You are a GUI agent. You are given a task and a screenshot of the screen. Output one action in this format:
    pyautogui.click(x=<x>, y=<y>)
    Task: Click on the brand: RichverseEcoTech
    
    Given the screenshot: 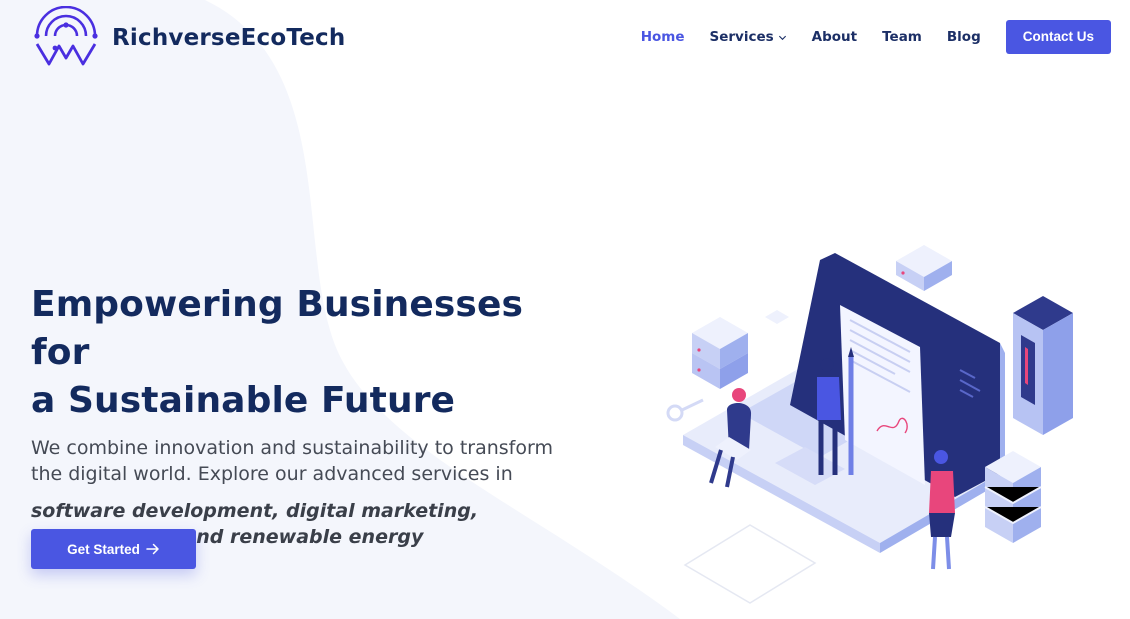 What is the action you would take?
    pyautogui.click(x=186, y=38)
    